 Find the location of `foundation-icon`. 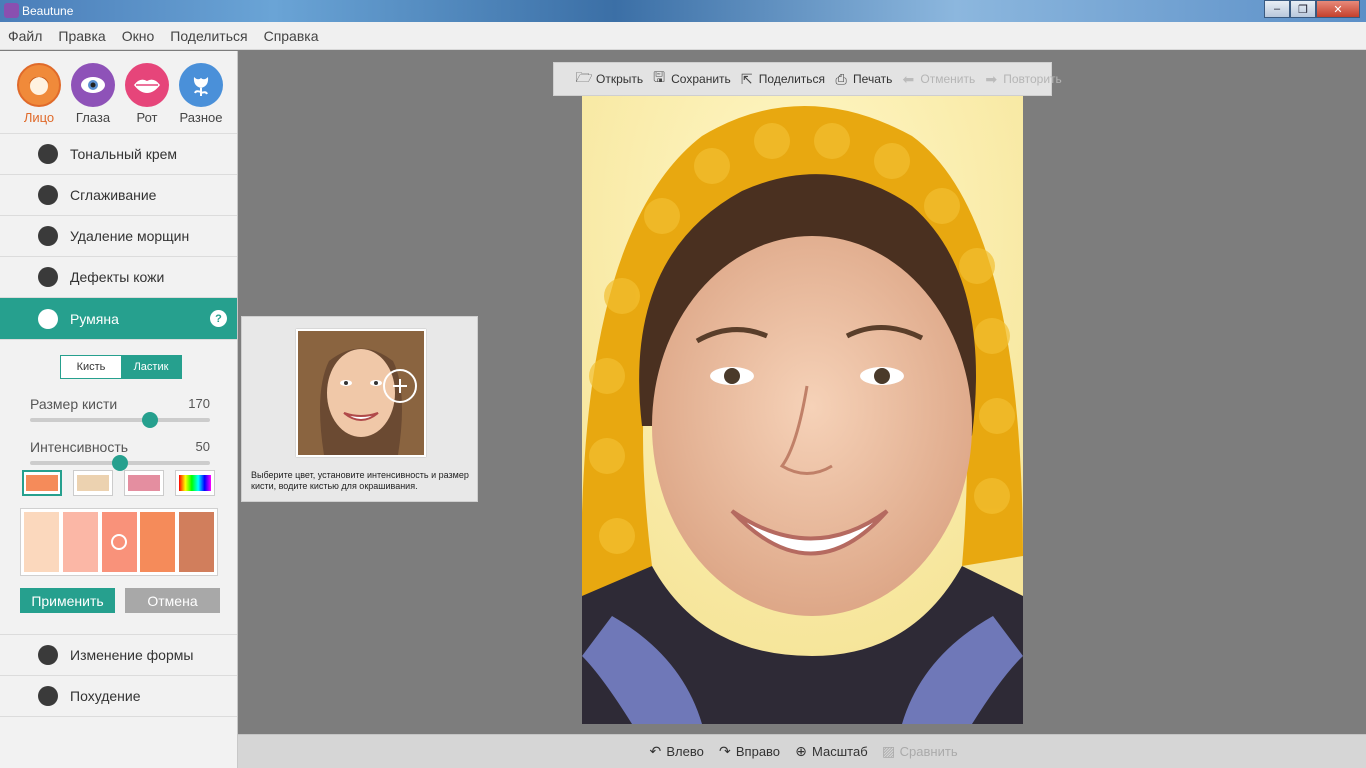

foundation-icon is located at coordinates (48, 154).